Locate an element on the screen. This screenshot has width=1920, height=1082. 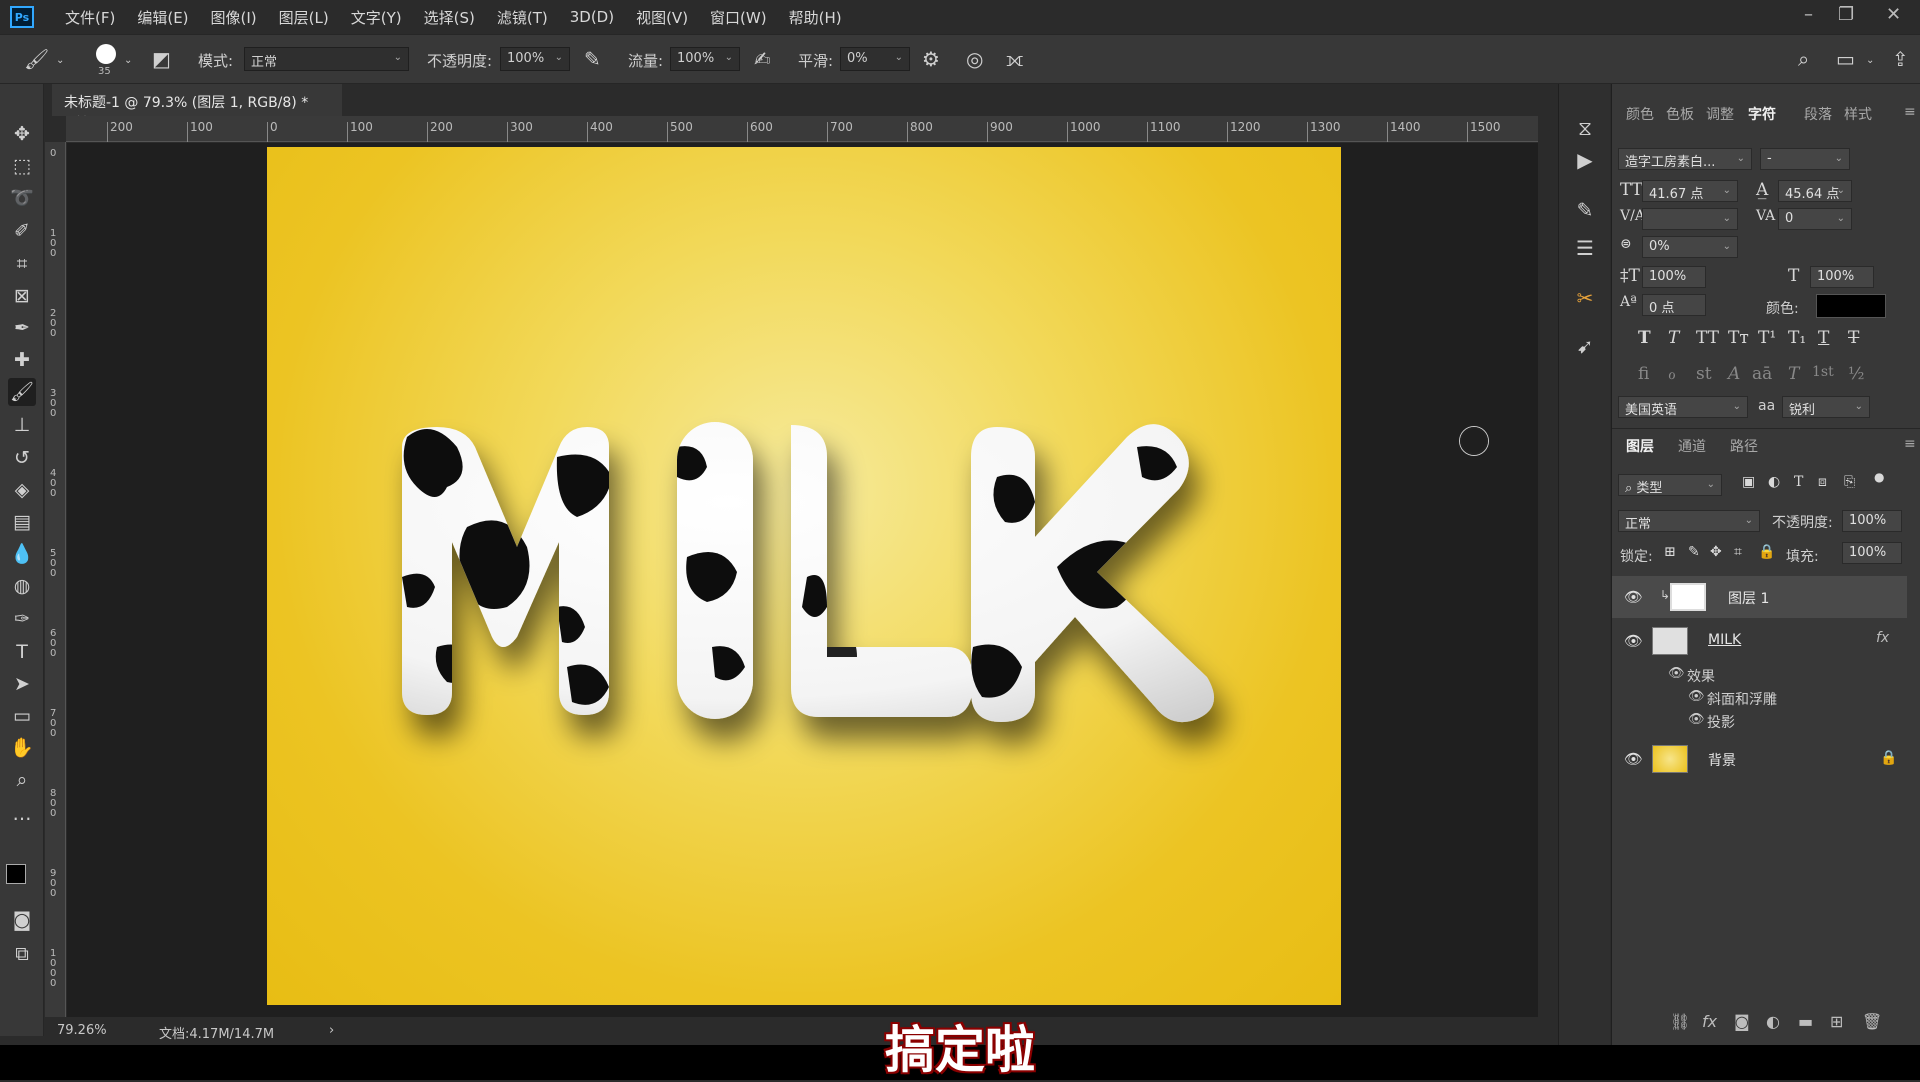
move-tool-icon: ✥ is located at coordinates (22, 134).